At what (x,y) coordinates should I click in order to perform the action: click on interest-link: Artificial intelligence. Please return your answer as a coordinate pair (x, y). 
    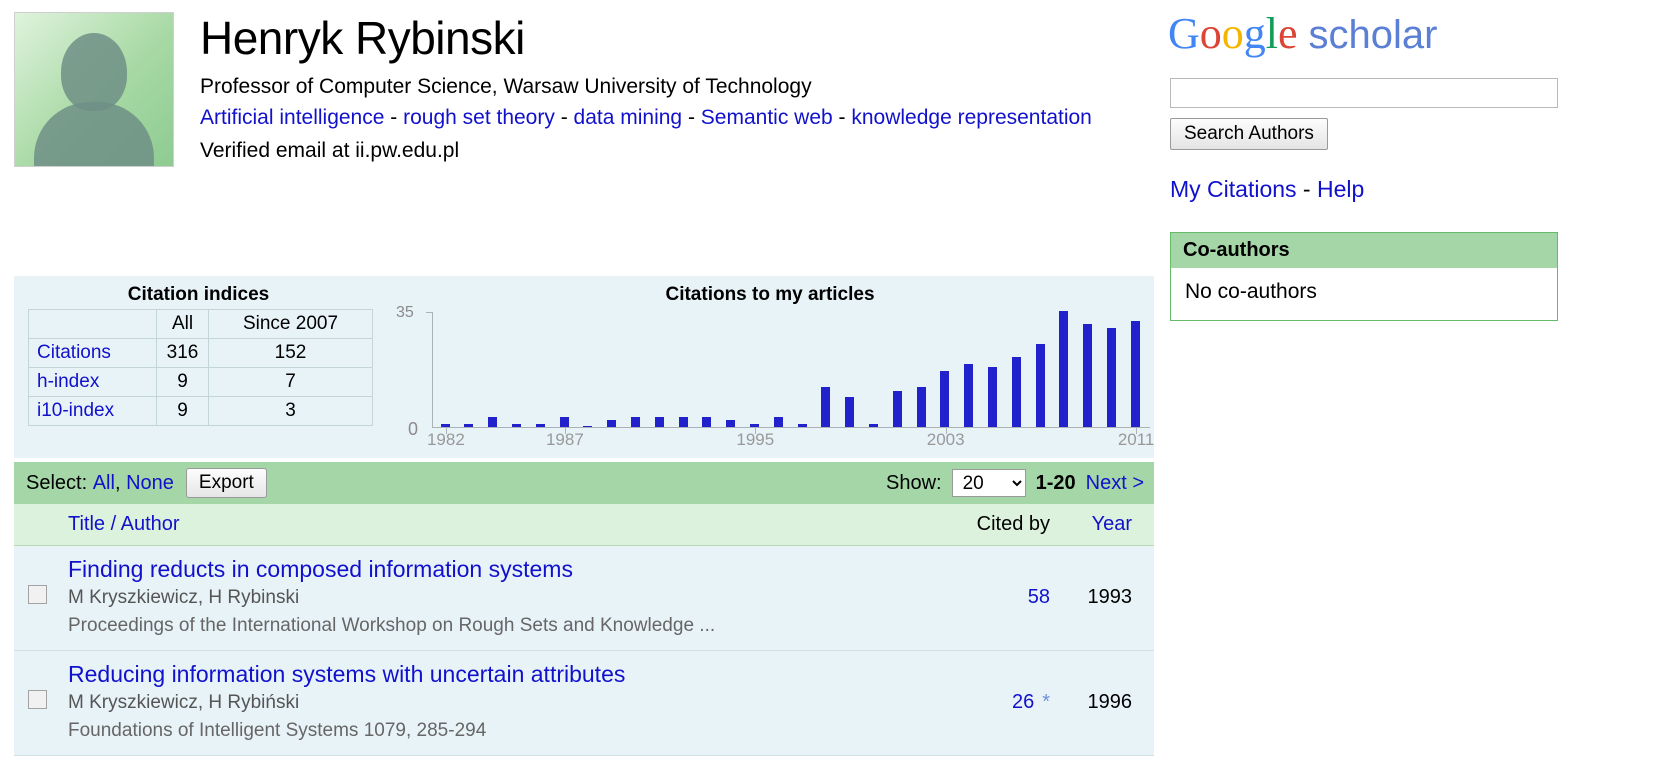
    Looking at the image, I should click on (292, 117).